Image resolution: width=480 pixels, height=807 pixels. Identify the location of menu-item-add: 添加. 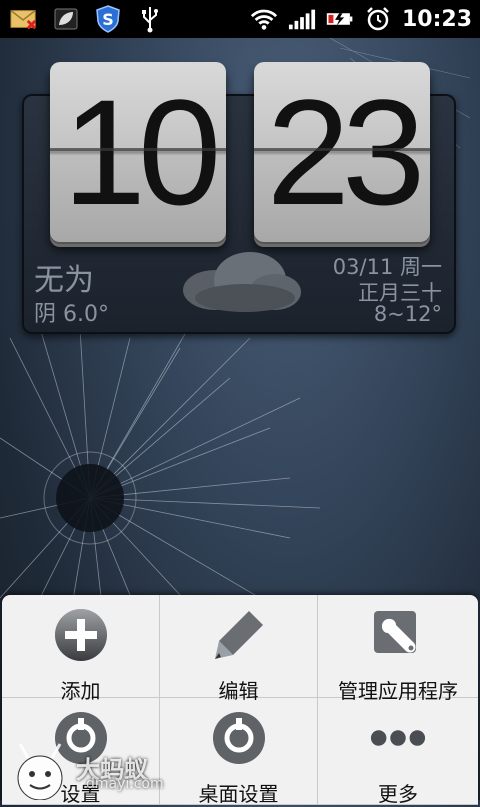
(81, 649).